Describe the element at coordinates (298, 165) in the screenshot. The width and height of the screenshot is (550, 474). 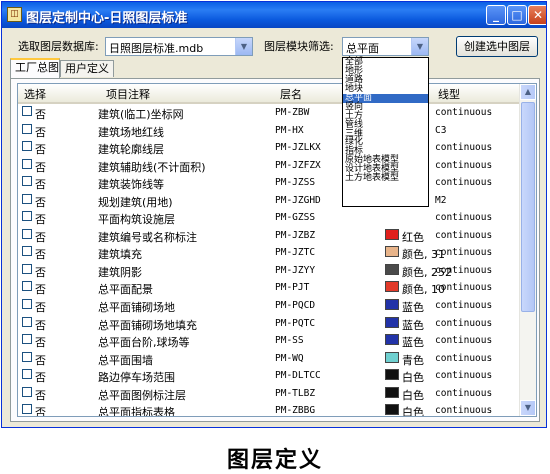
I see `row-layer-name: PM-JZFZX` at that location.